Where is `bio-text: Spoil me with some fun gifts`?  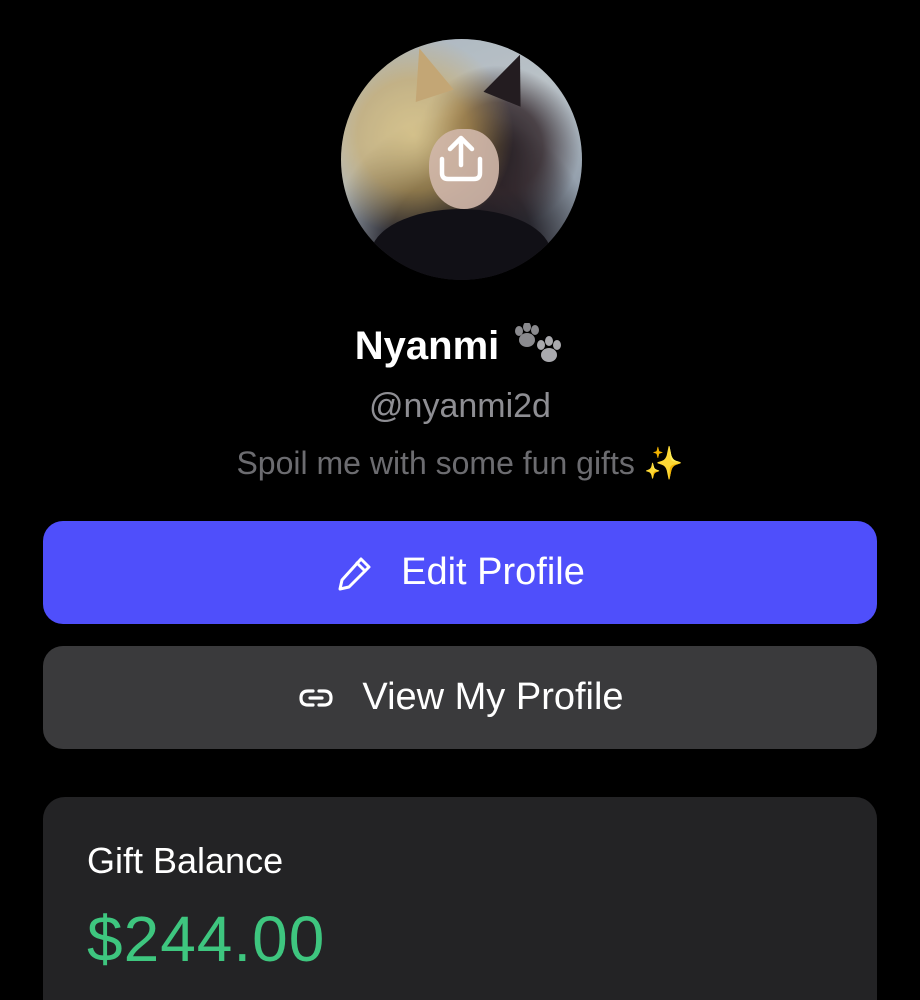 bio-text: Spoil me with some fun gifts is located at coordinates (435, 463).